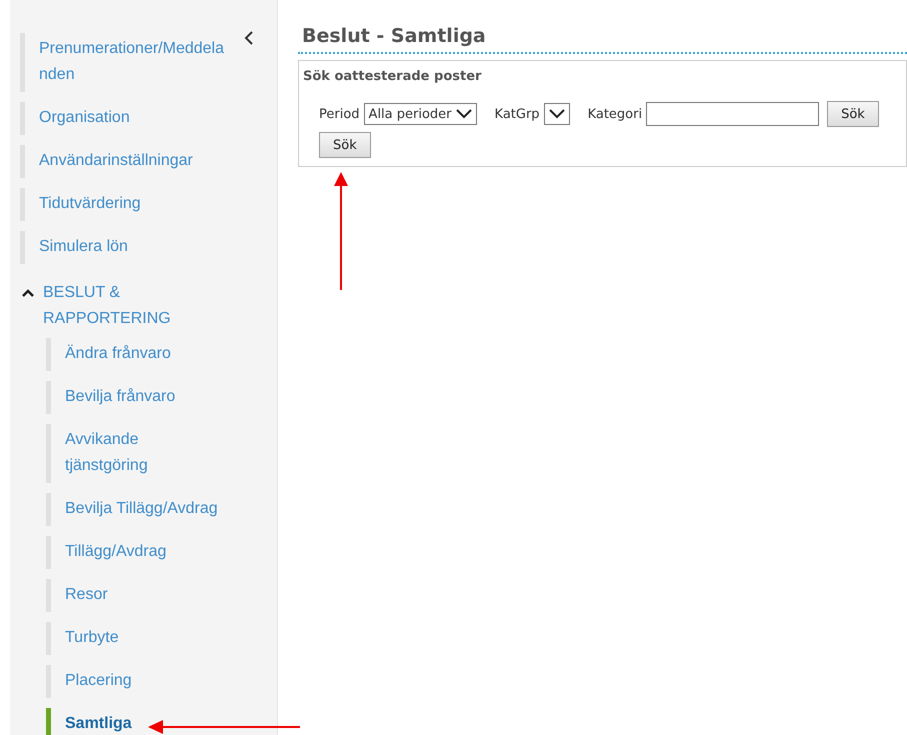 This screenshot has width=907, height=735. I want to click on sidebar-item: Användarinställningar, so click(126, 161).